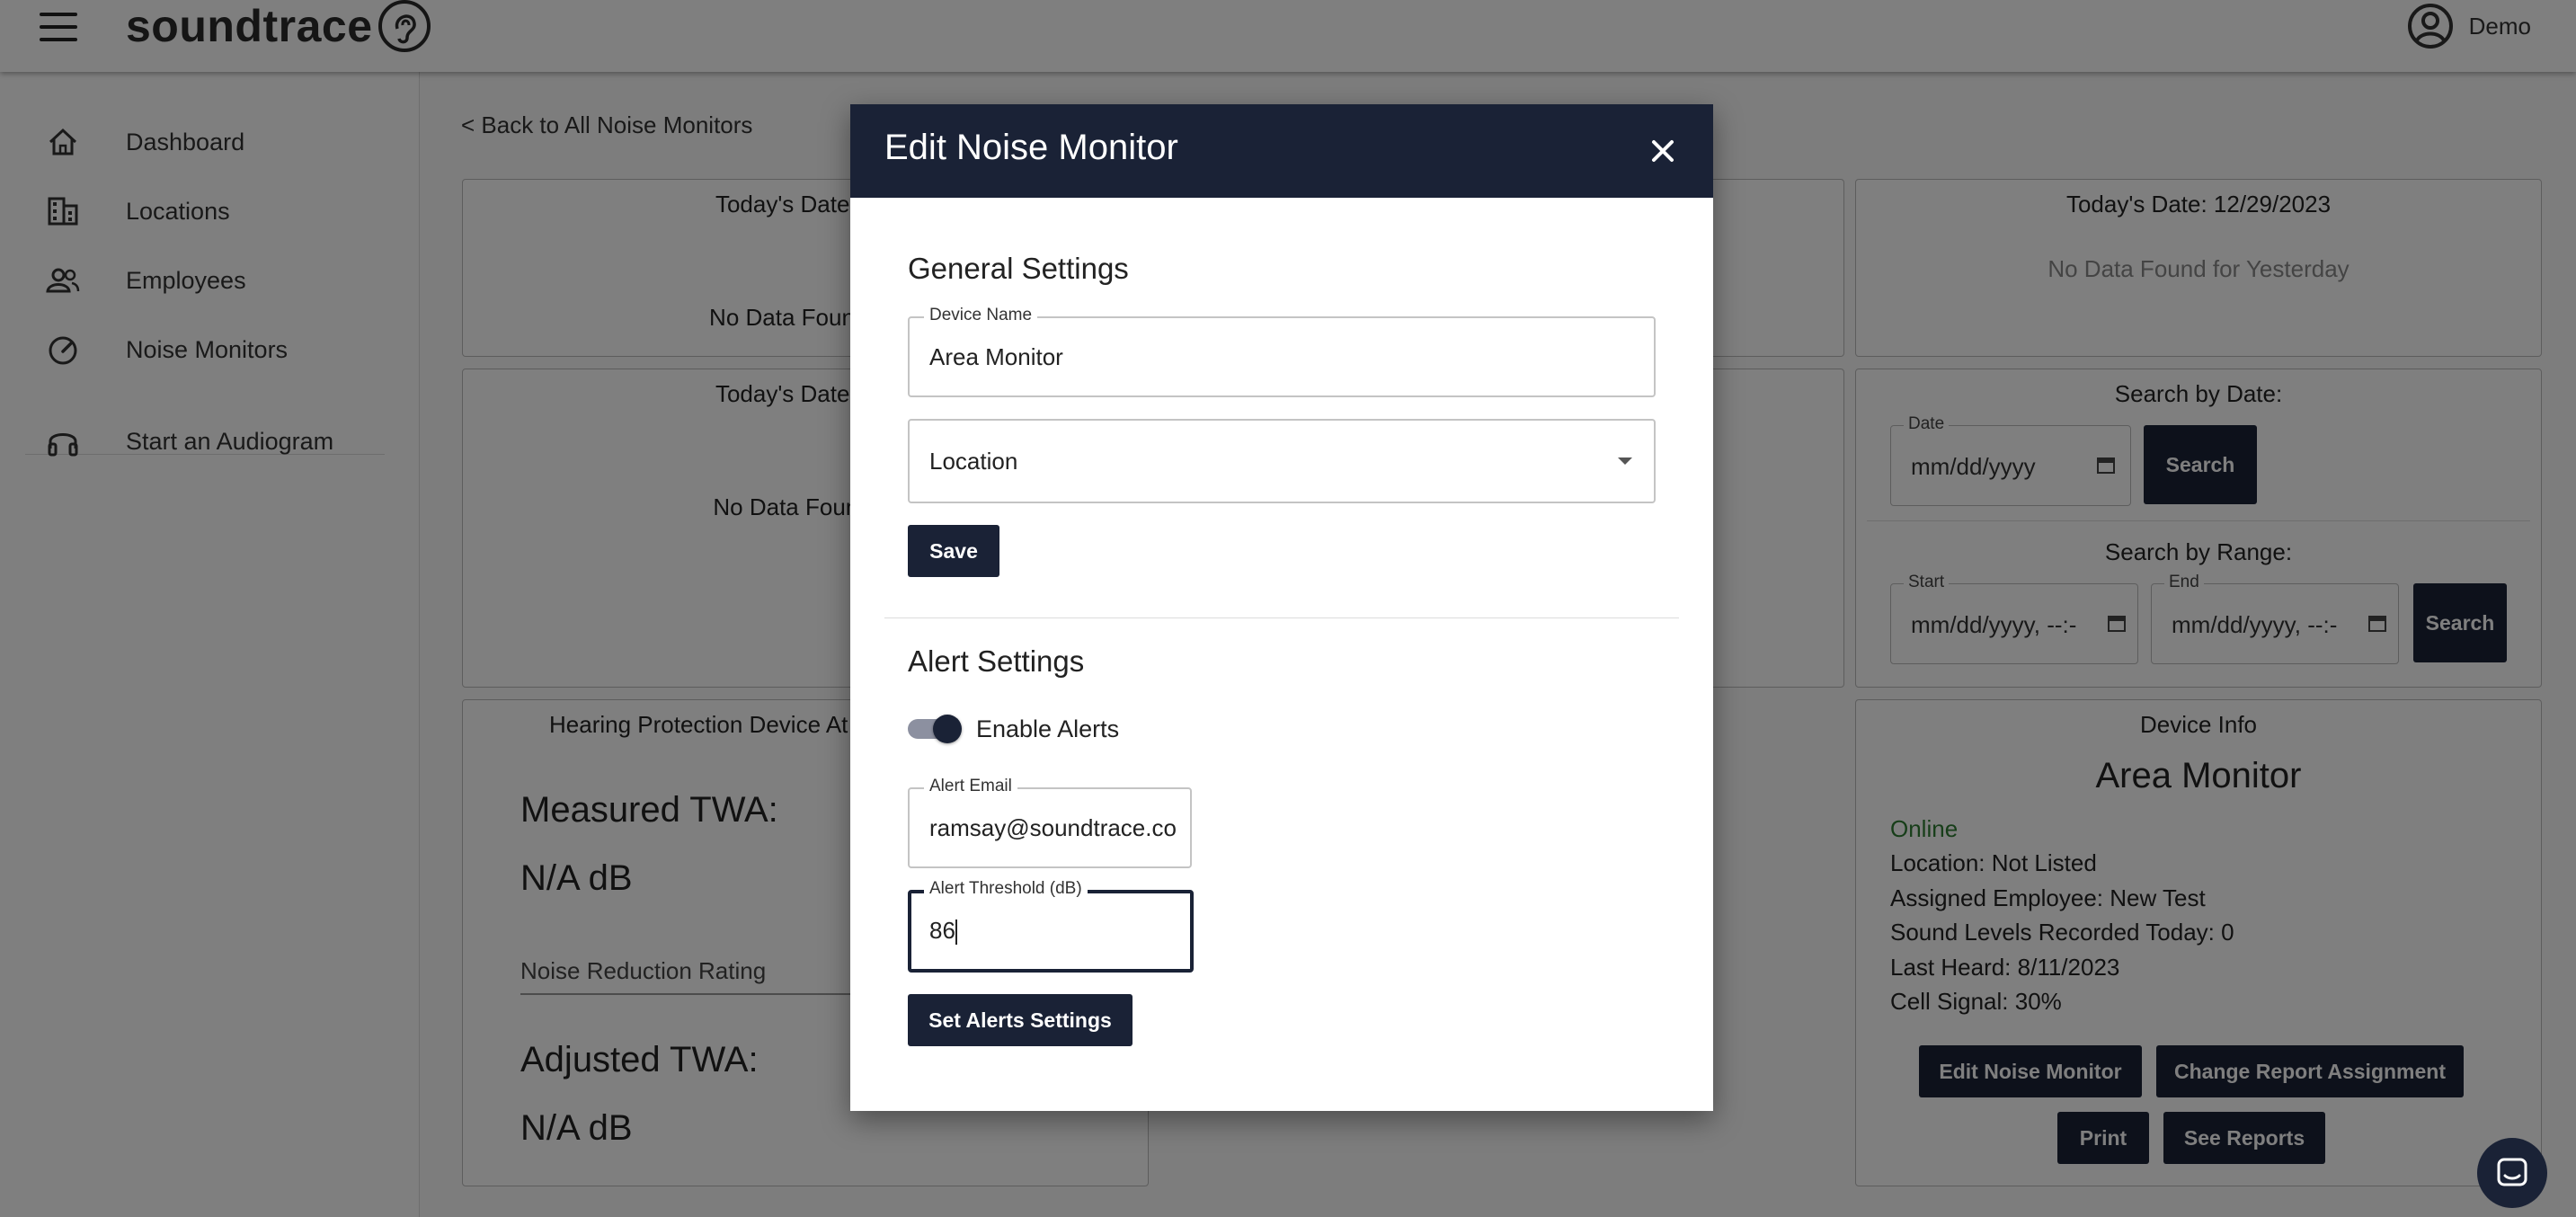 This screenshot has height=1217, width=2576. What do you see at coordinates (996, 661) in the screenshot?
I see `alert-settings-title: Alert Settings` at bounding box center [996, 661].